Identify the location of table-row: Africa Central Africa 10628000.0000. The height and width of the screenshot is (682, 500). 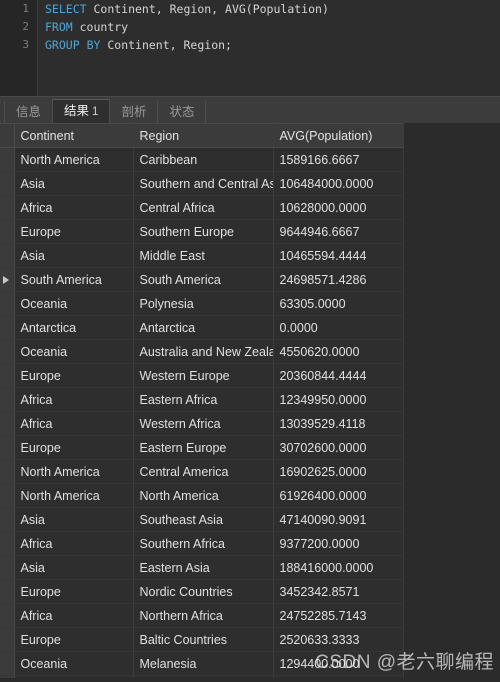
(202, 207).